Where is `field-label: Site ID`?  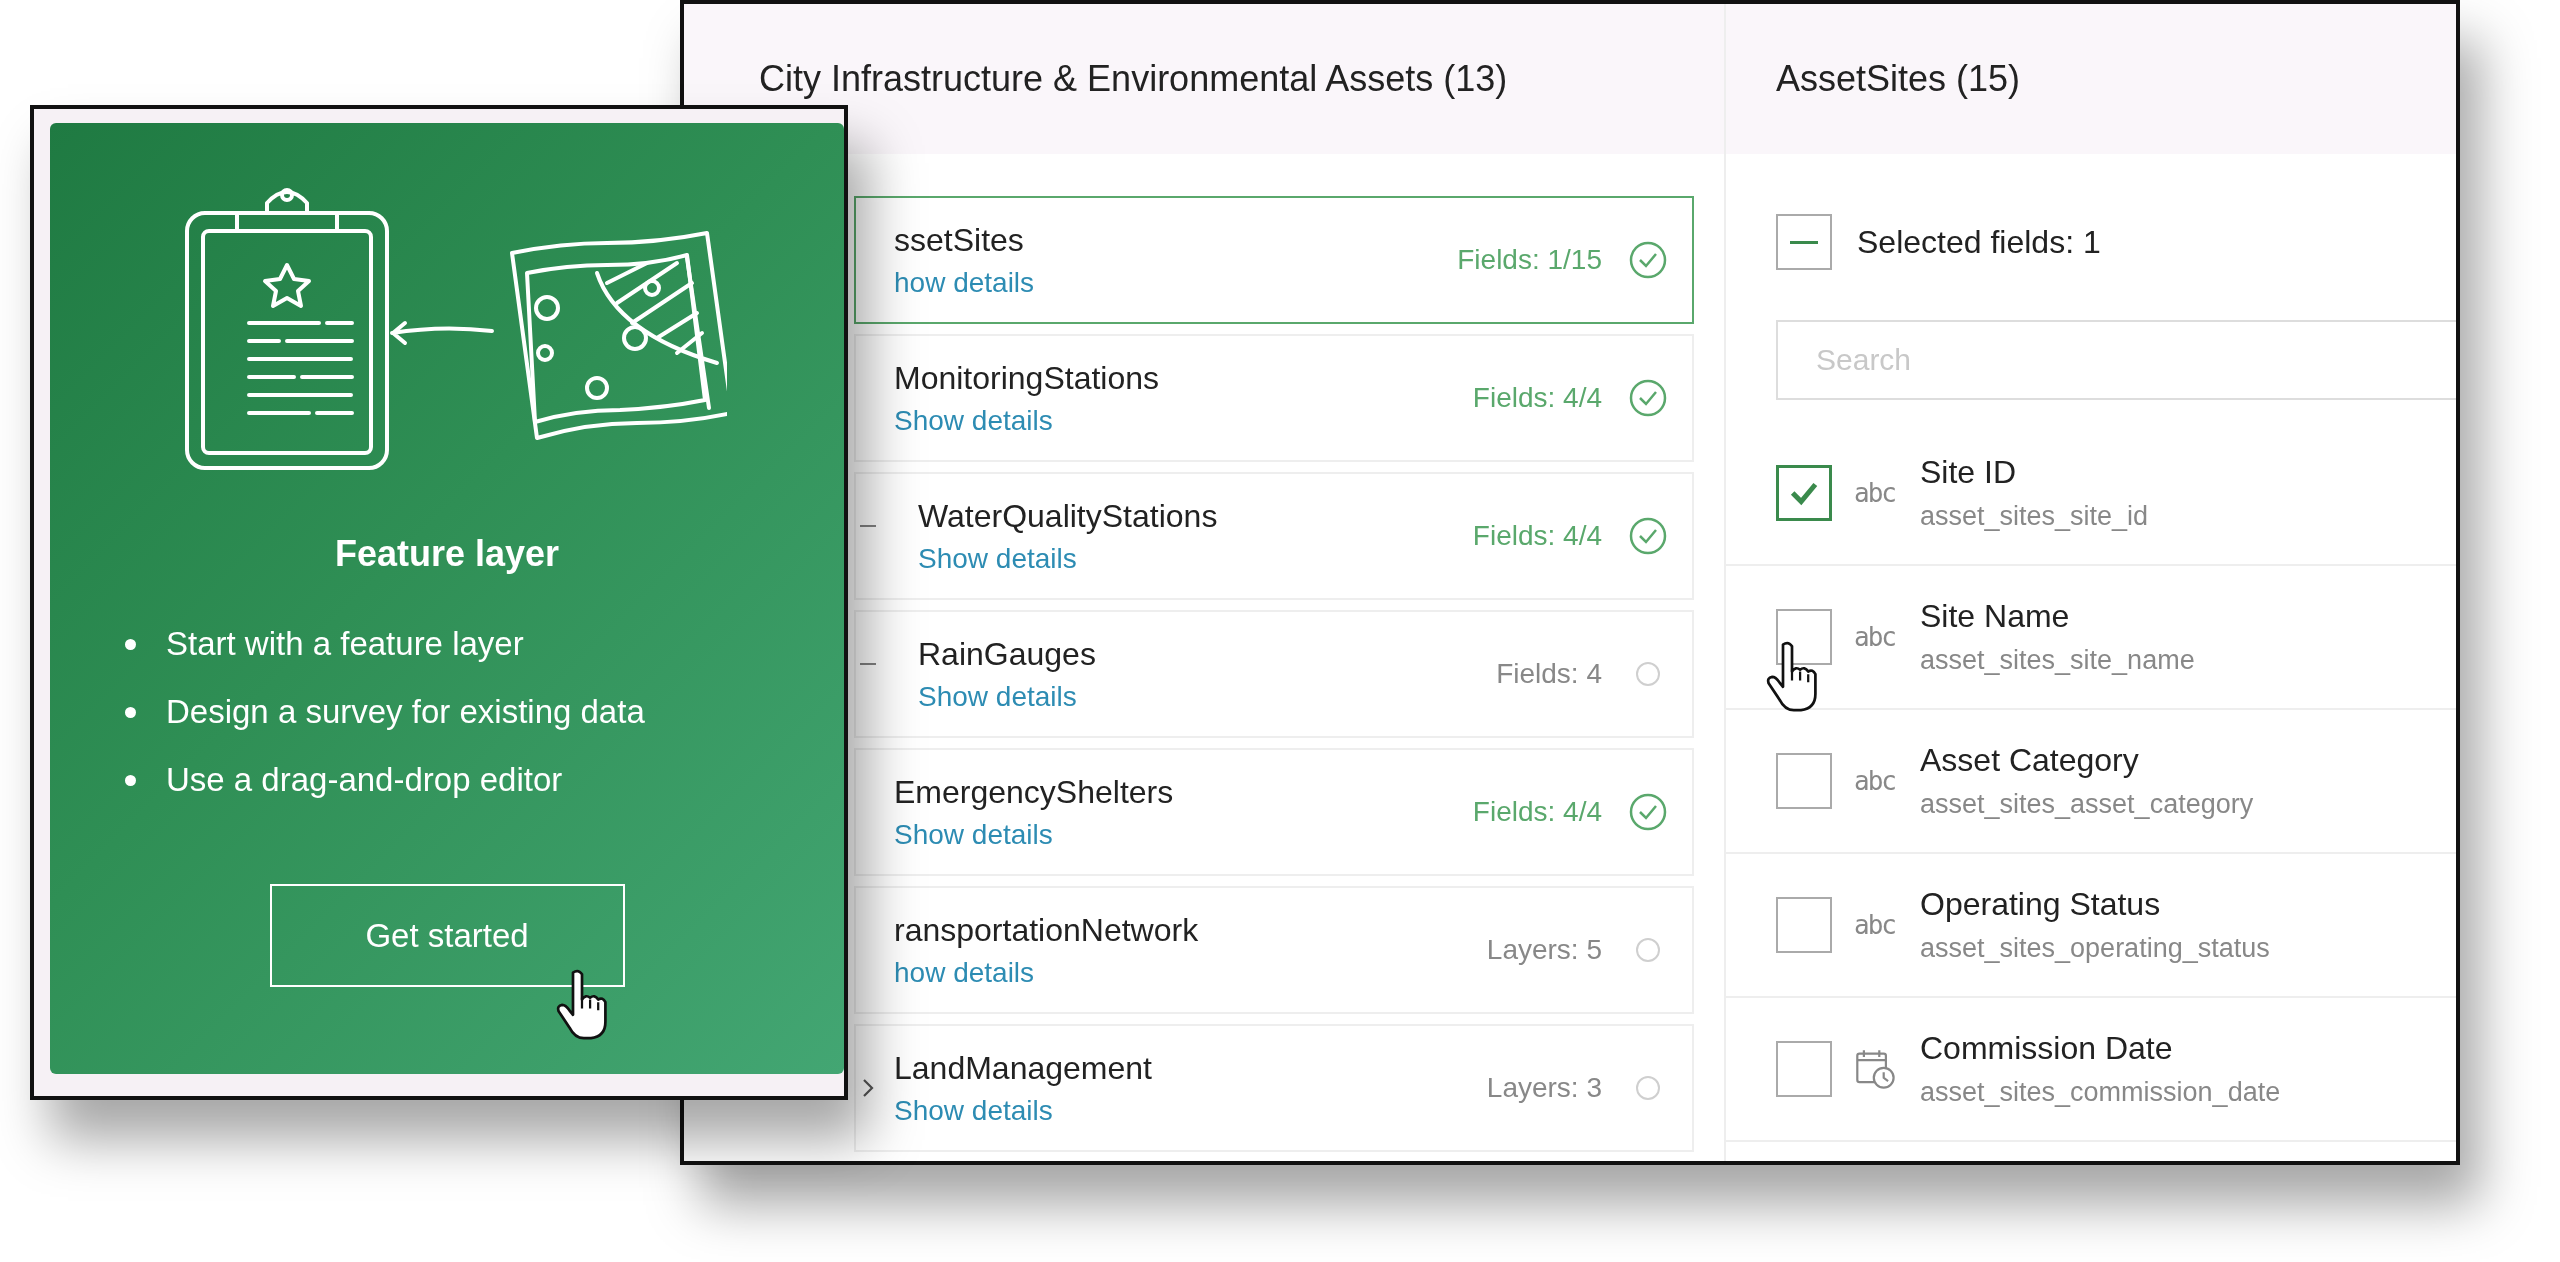 field-label: Site ID is located at coordinates (1969, 472).